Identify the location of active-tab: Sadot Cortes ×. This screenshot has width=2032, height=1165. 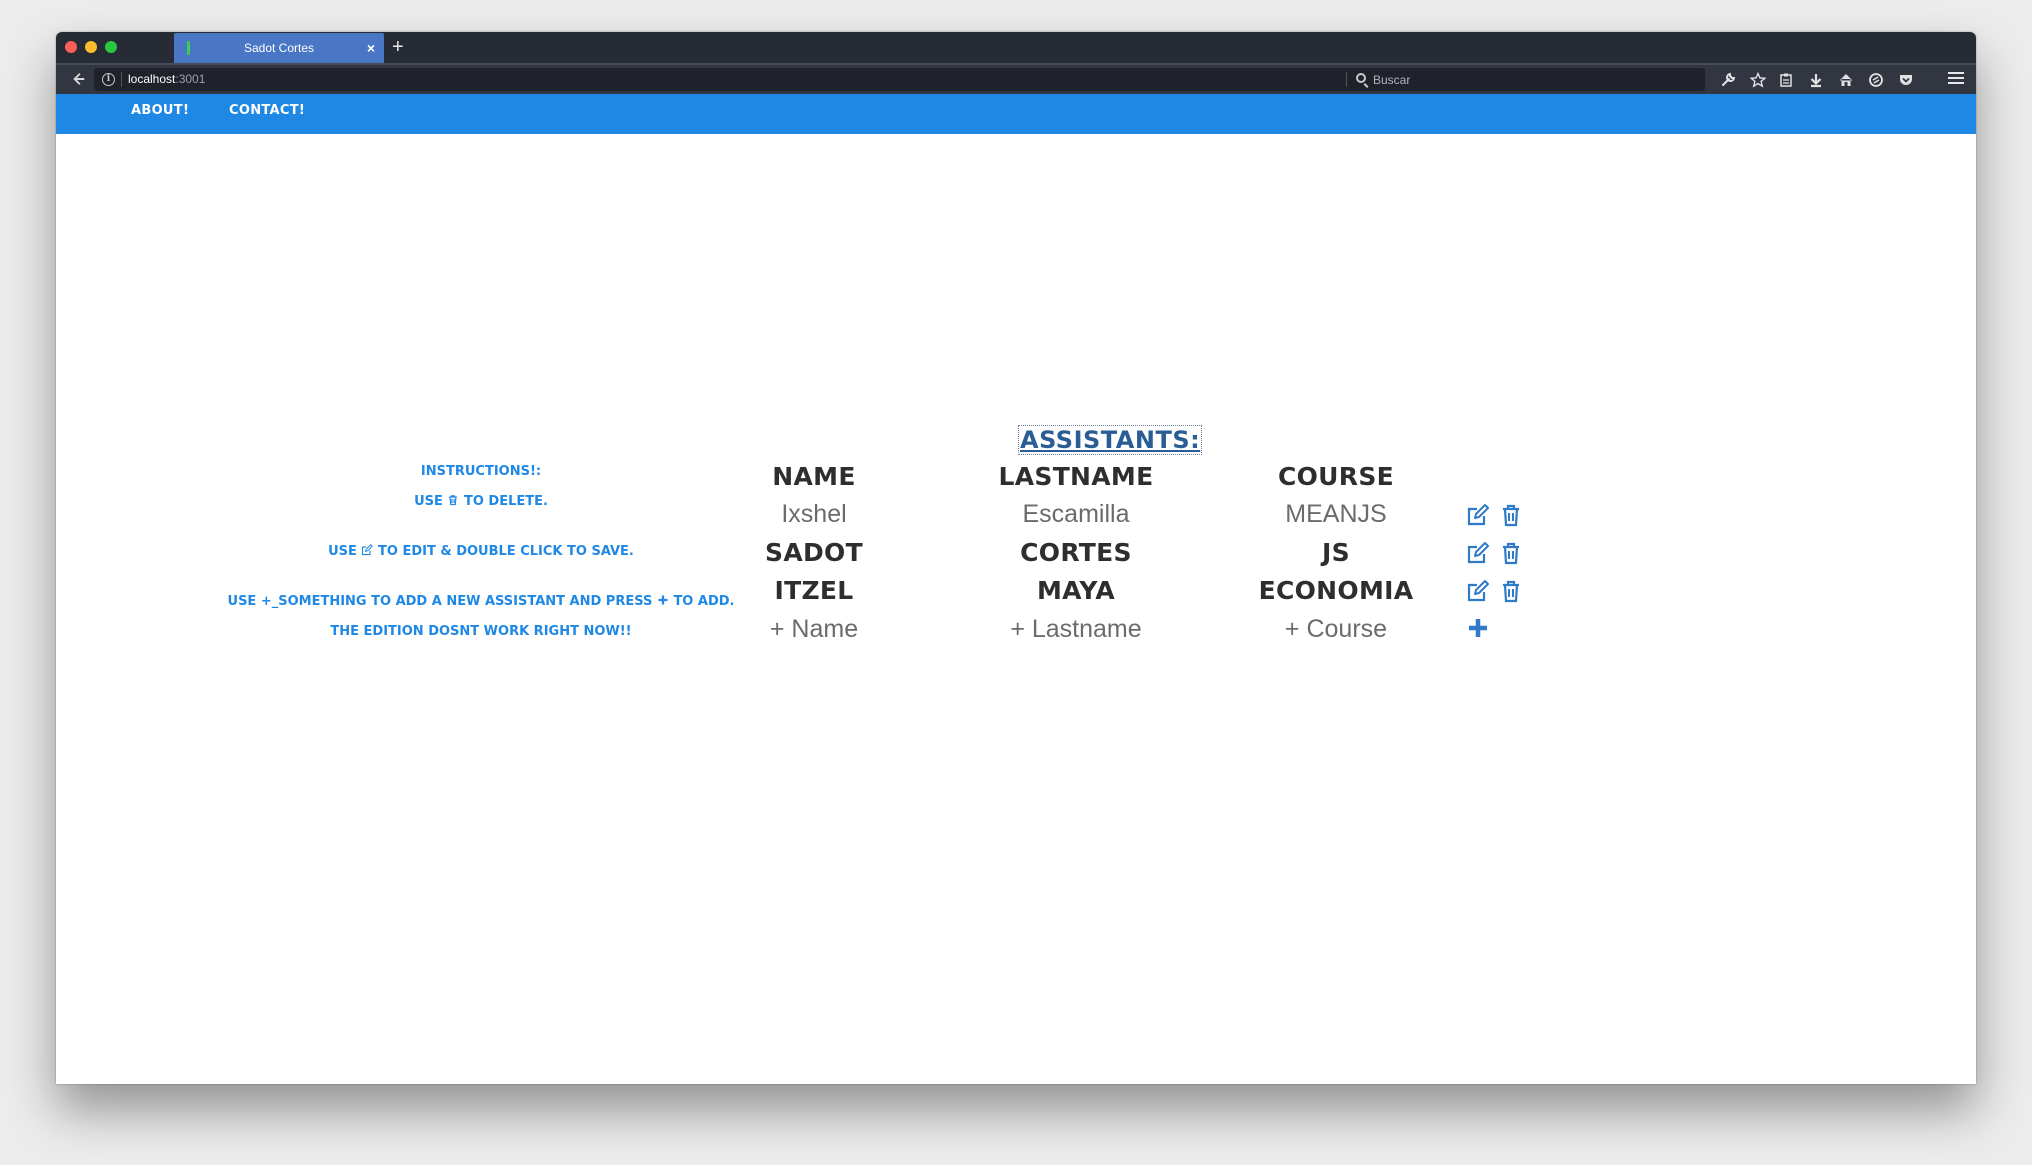
(279, 48).